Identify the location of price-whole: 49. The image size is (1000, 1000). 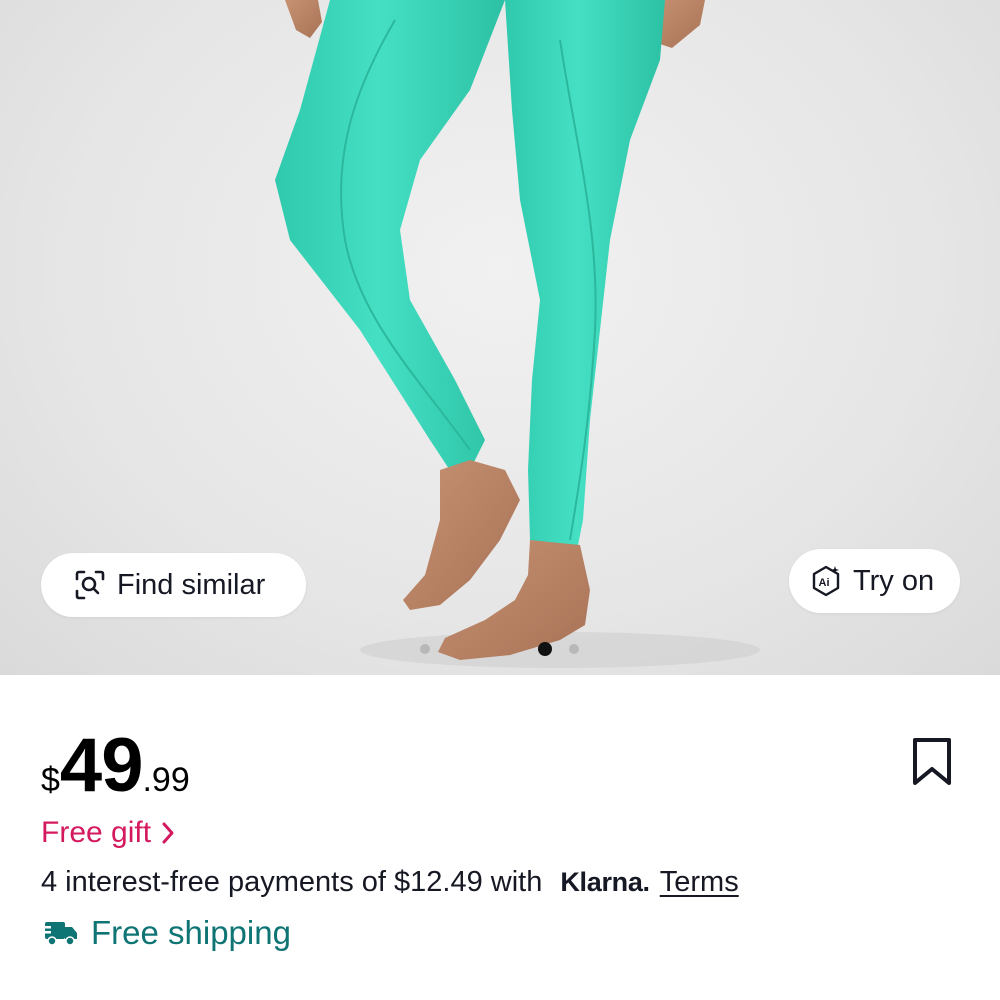
(101, 765).